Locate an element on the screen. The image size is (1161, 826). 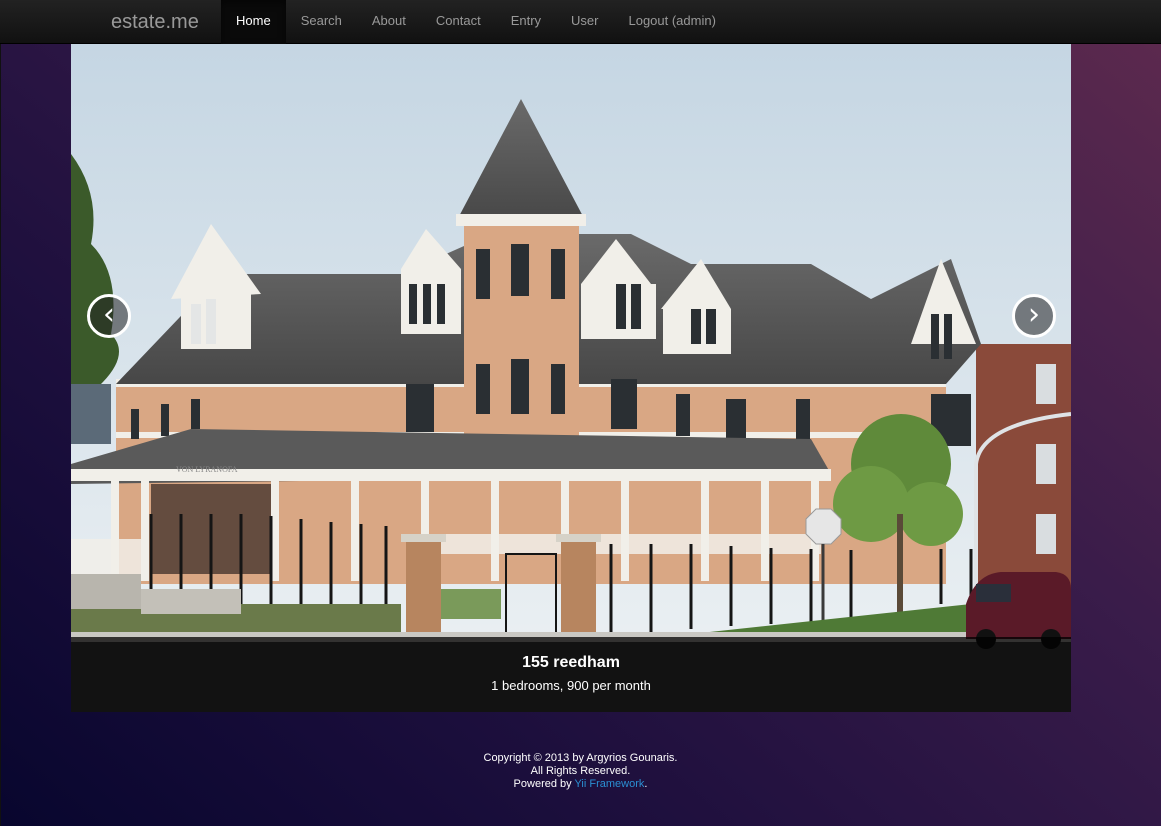
nav-link-about: About is located at coordinates (389, 22).